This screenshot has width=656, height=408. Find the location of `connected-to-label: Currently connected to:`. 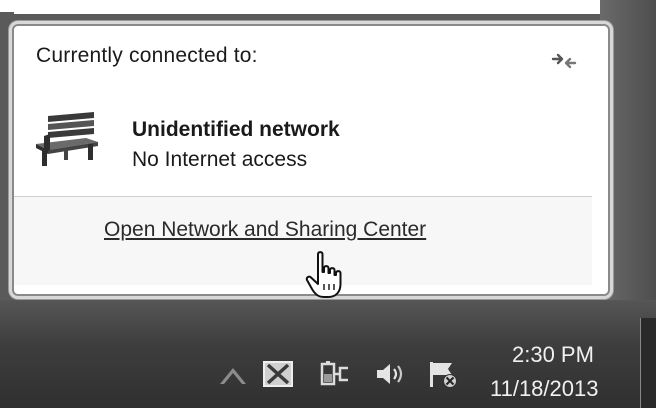

connected-to-label: Currently connected to: is located at coordinates (147, 55).